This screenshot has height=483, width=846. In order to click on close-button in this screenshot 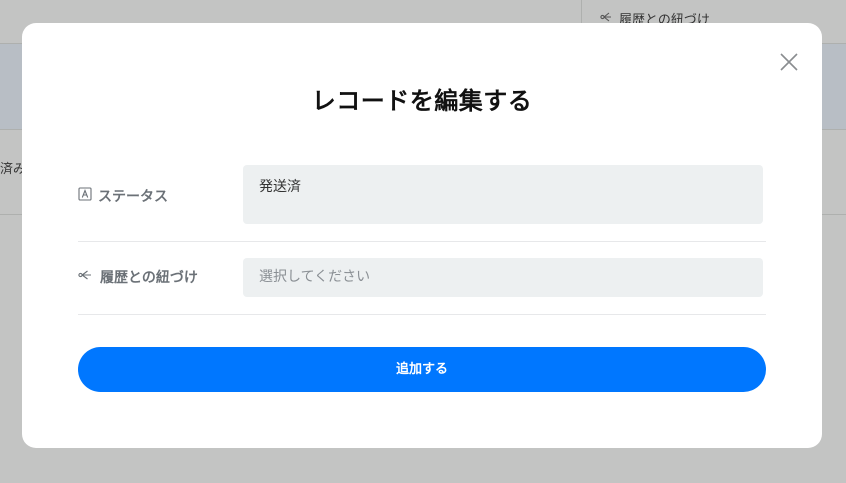, I will do `click(789, 62)`.